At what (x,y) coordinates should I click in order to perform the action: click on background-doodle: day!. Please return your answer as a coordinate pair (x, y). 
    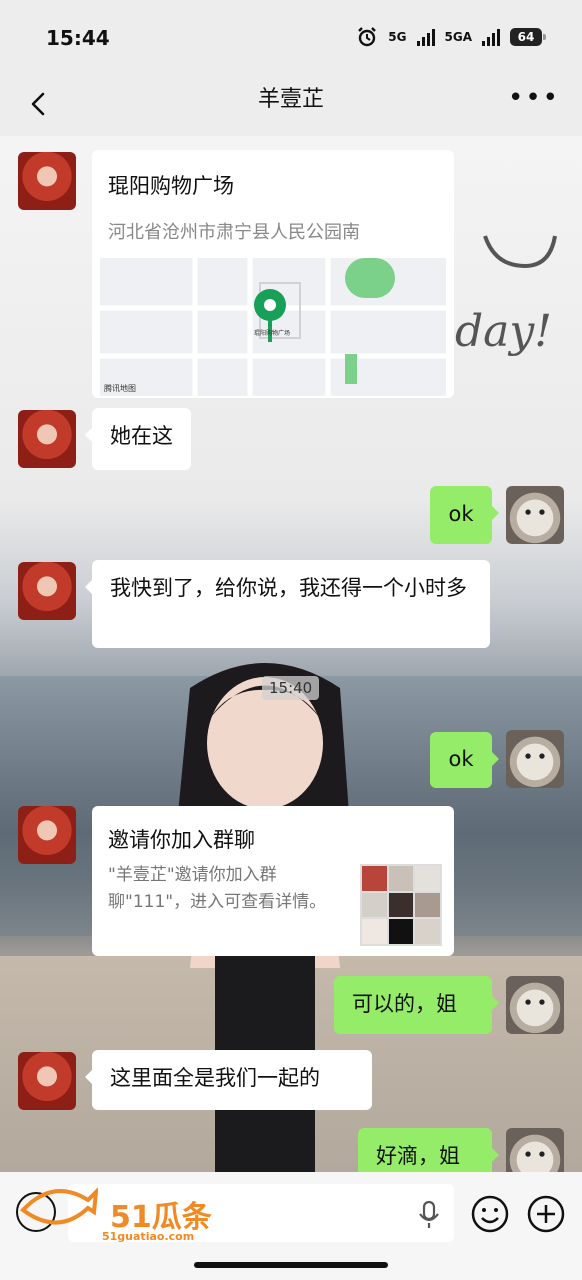
    Looking at the image, I should click on (506, 296).